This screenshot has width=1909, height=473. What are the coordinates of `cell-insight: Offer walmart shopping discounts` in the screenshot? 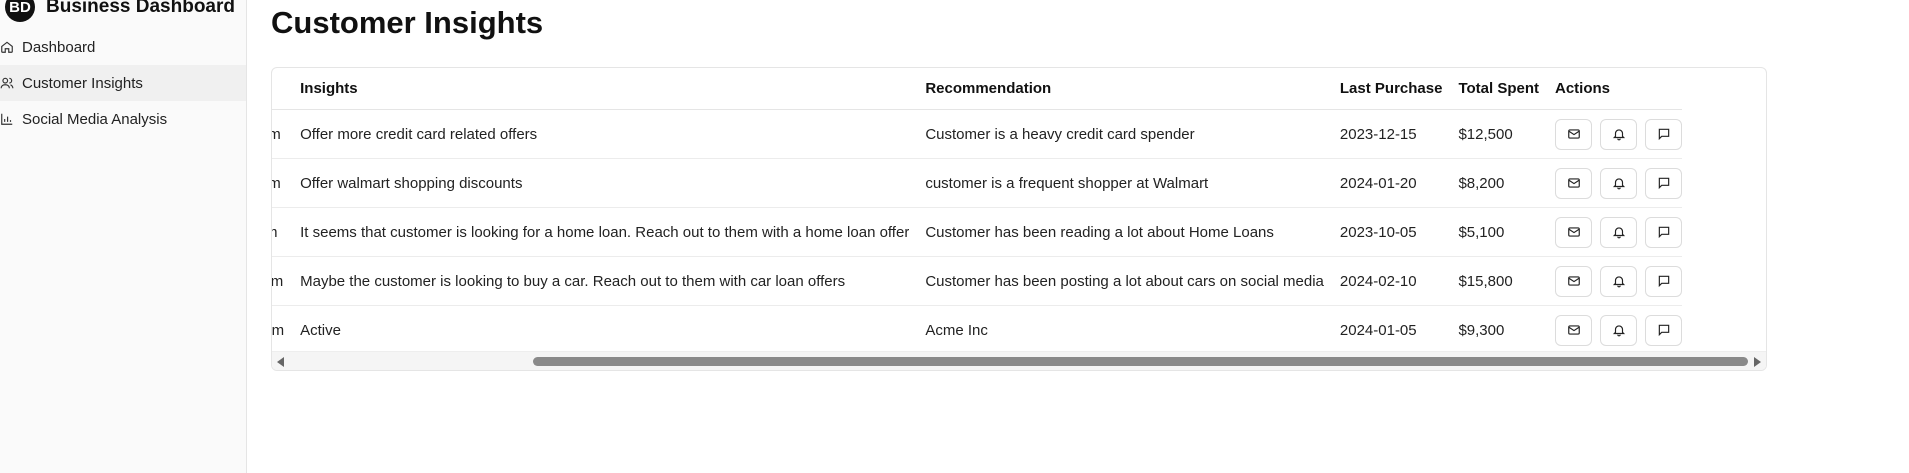 It's located at (597, 183).